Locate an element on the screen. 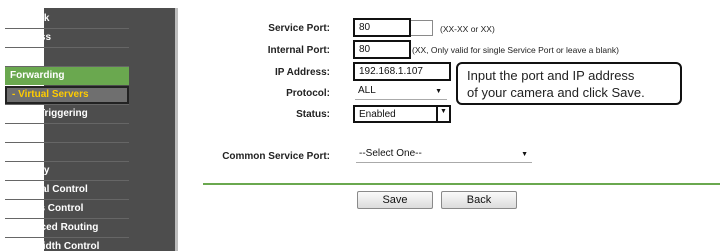 The height and width of the screenshot is (251, 720). service-port-label: Service Port: is located at coordinates (299, 28).